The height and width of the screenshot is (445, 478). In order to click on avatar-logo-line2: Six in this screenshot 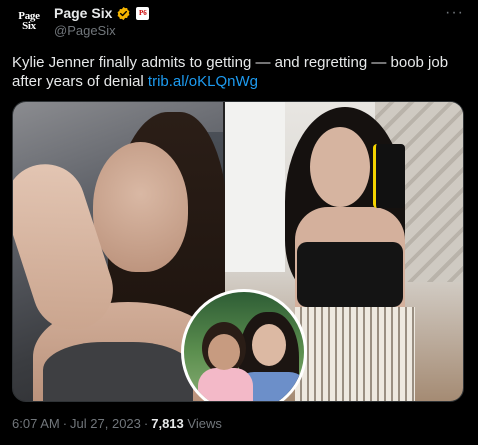, I will do `click(29, 26)`.